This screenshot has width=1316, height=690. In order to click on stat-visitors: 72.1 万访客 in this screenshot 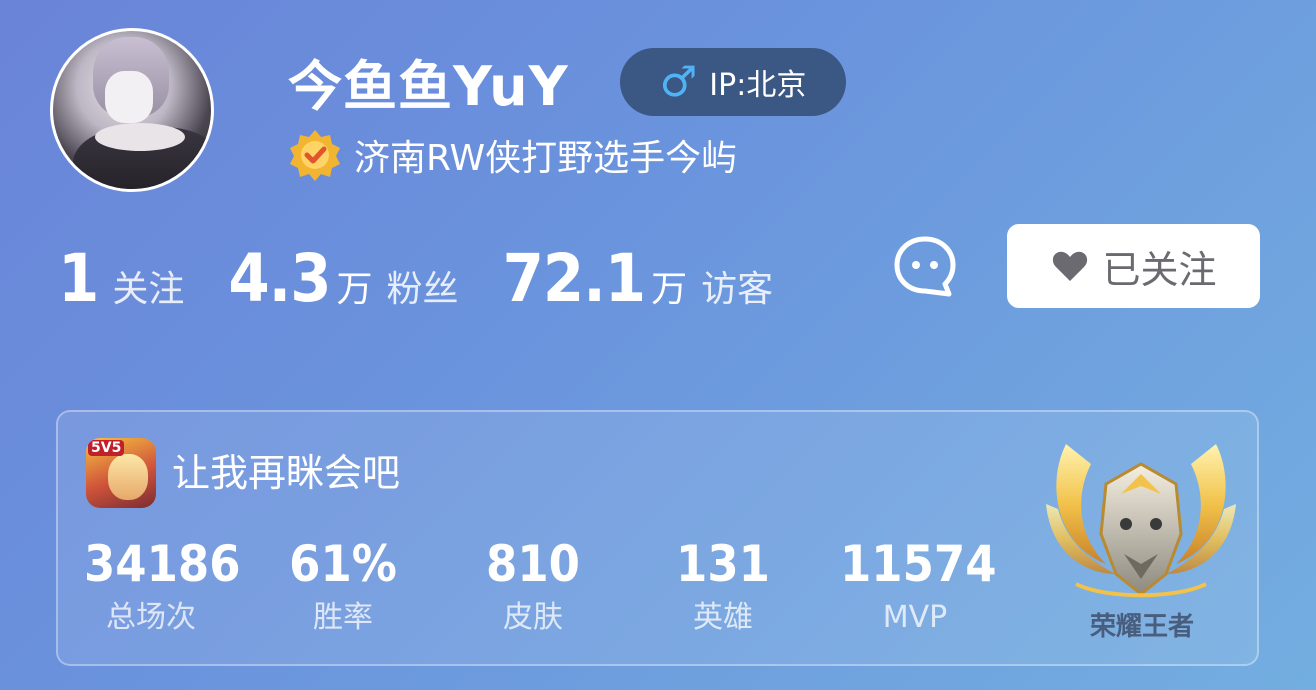, I will do `click(638, 278)`.